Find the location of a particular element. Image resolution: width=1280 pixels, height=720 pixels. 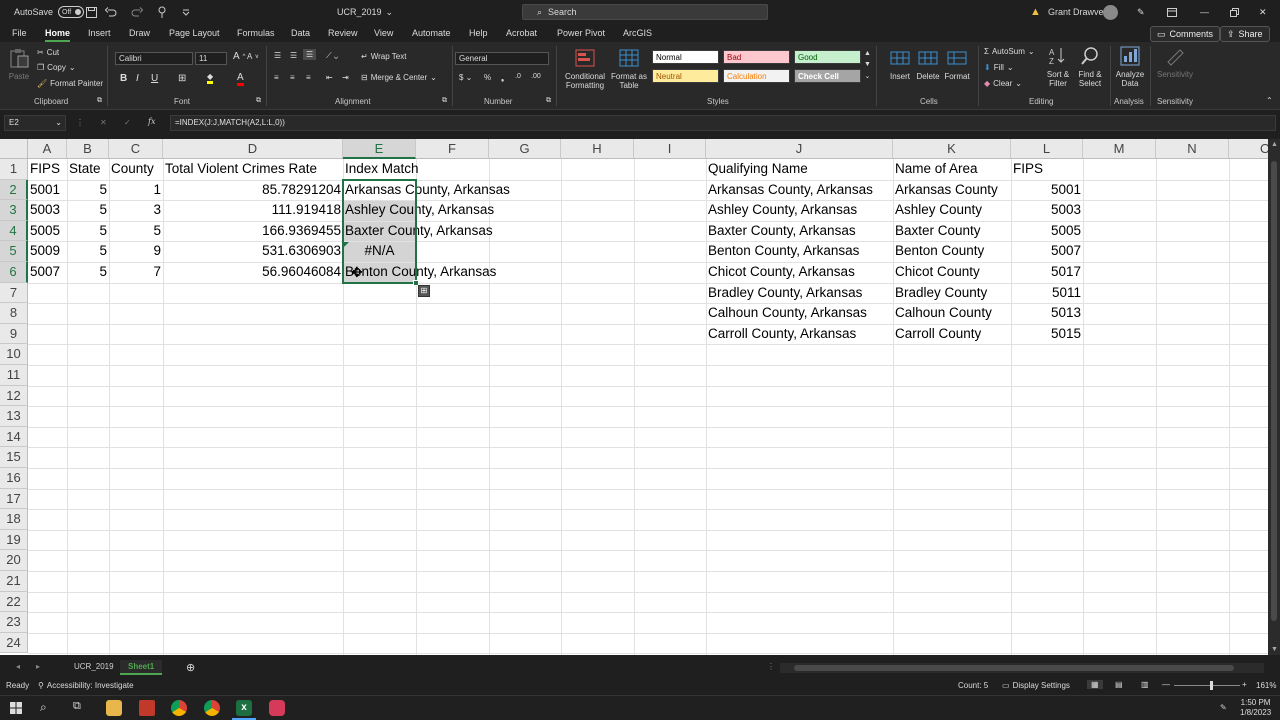

touch-mode-icon is located at coordinates (162, 12).